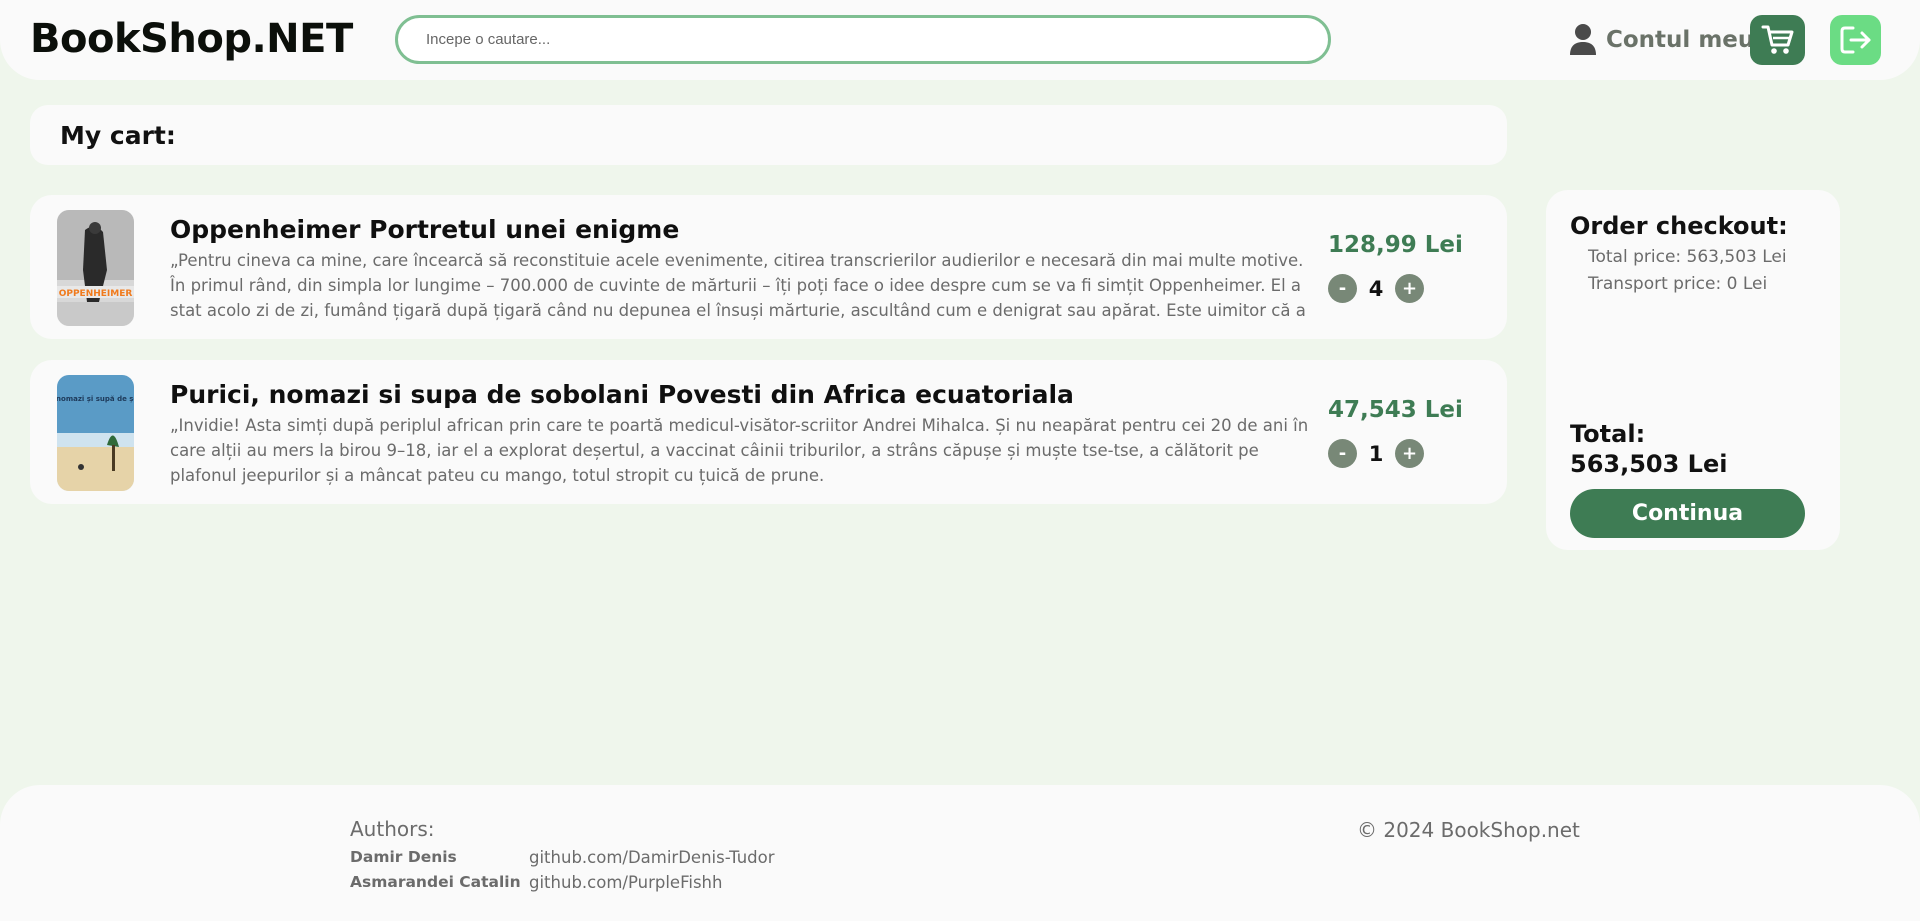  I want to click on author-github-link: github.com/DamirDenis-Tudor, so click(652, 857).